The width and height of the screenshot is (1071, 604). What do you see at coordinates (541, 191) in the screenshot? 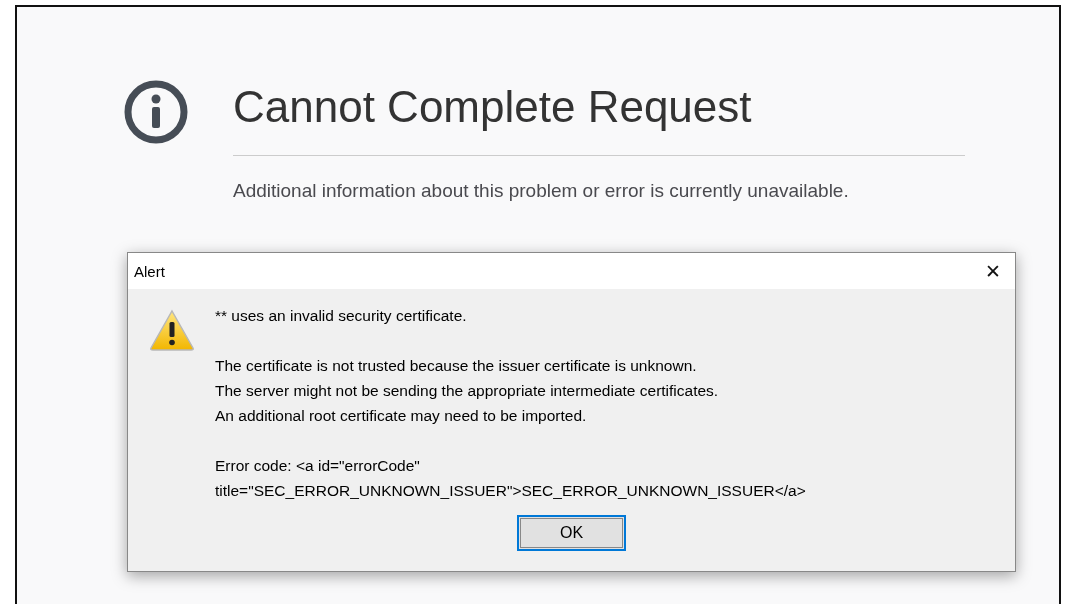
I see `description-text: Additional information about this problem or error is currently unavailable.` at bounding box center [541, 191].